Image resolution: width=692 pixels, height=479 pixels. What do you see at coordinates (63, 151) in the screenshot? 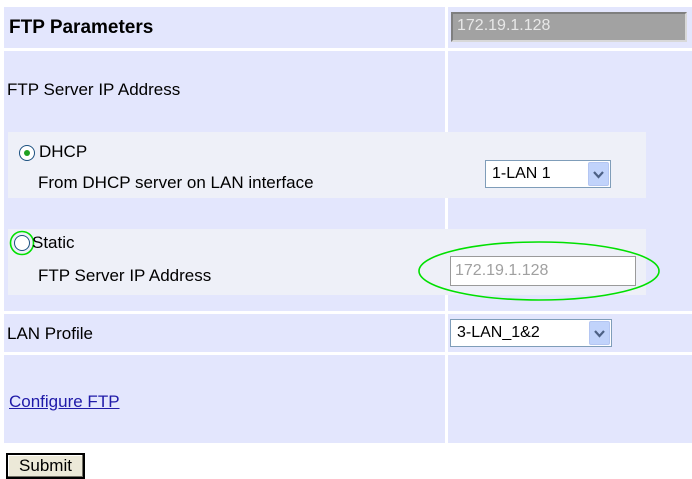
I see `dhcp-label: DHCP` at bounding box center [63, 151].